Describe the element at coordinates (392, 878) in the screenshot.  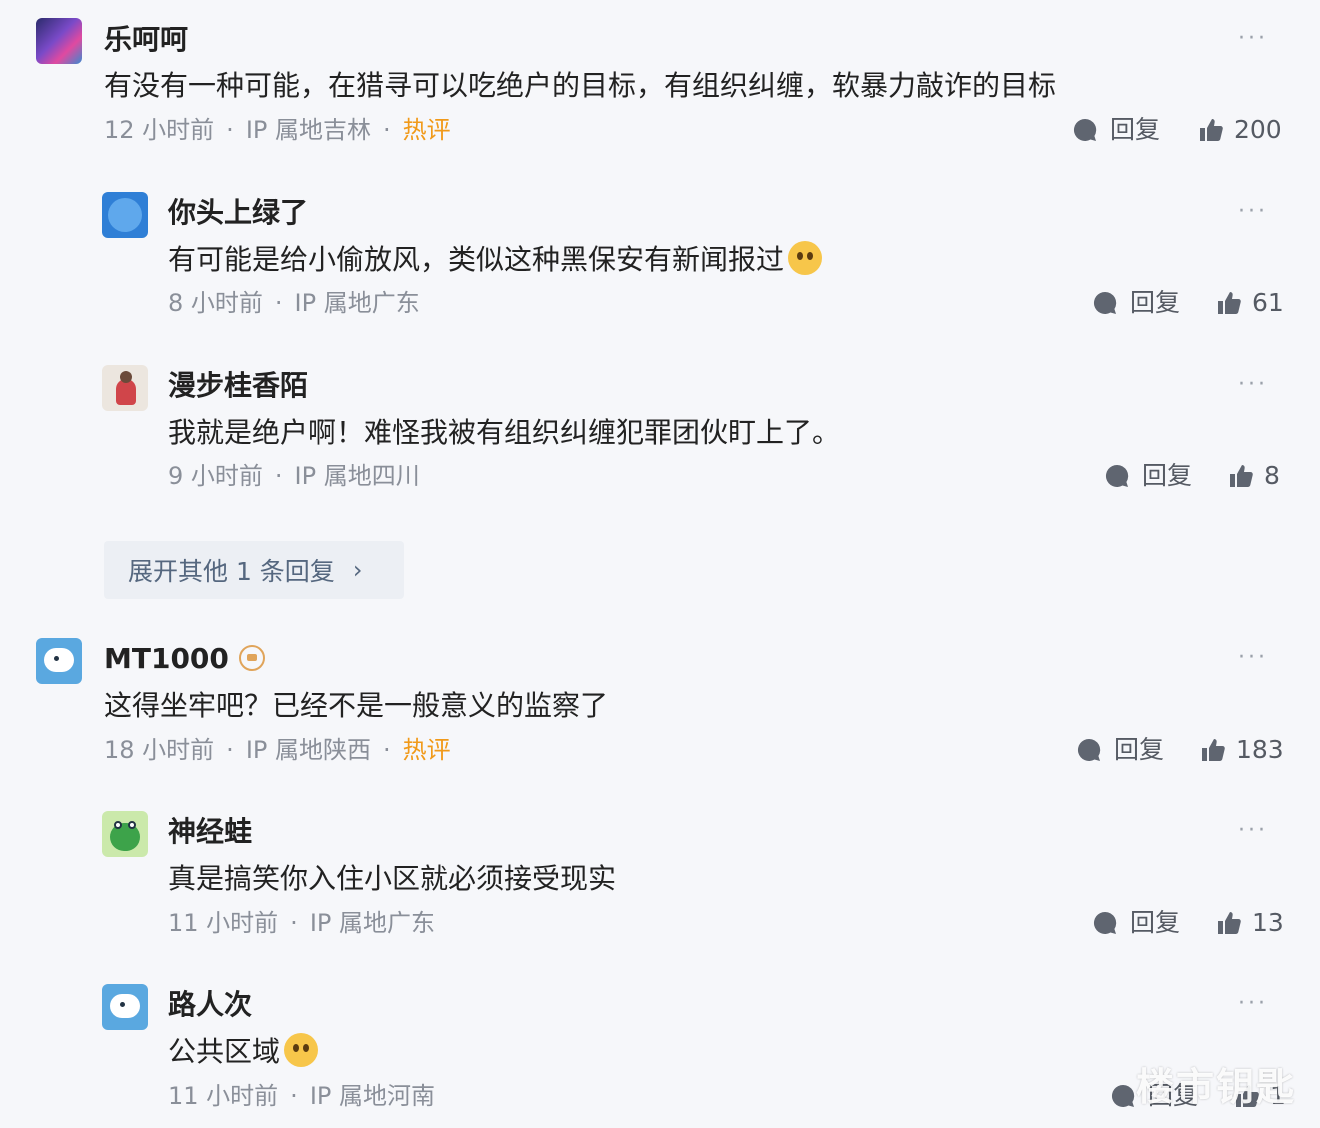
I see `comment-text: 真是搞笑你入住小区就必须接受现实` at that location.